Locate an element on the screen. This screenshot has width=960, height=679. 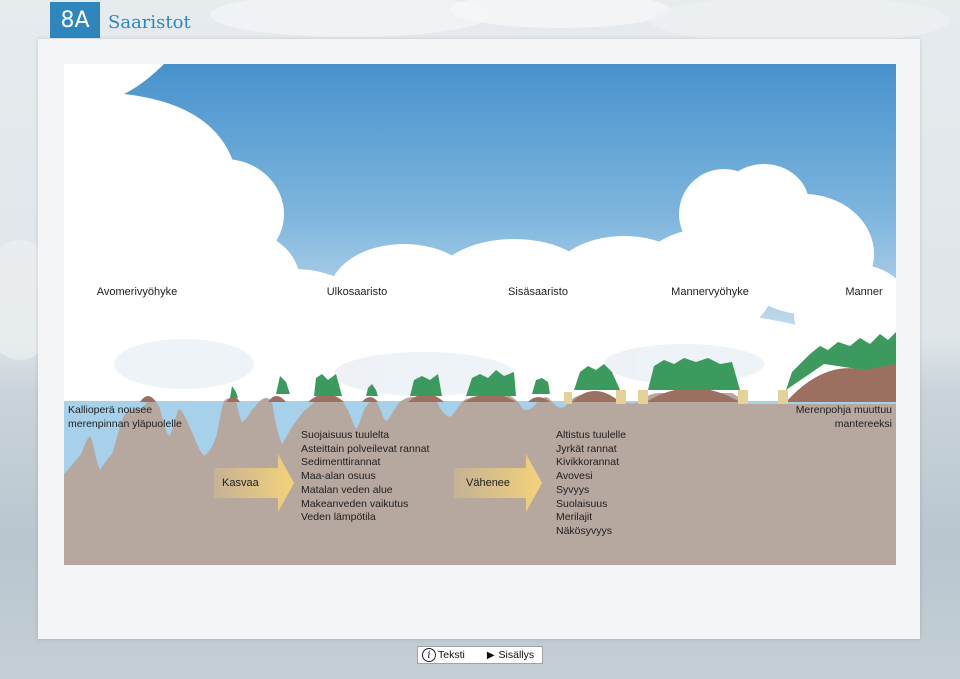
zone-label-inner-archipelago: Sisäsaaristo is located at coordinates (538, 292).